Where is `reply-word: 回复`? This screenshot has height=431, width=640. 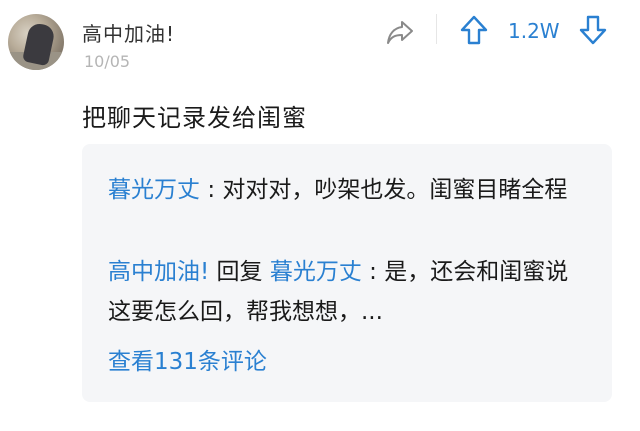
reply-word: 回复 is located at coordinates (239, 272).